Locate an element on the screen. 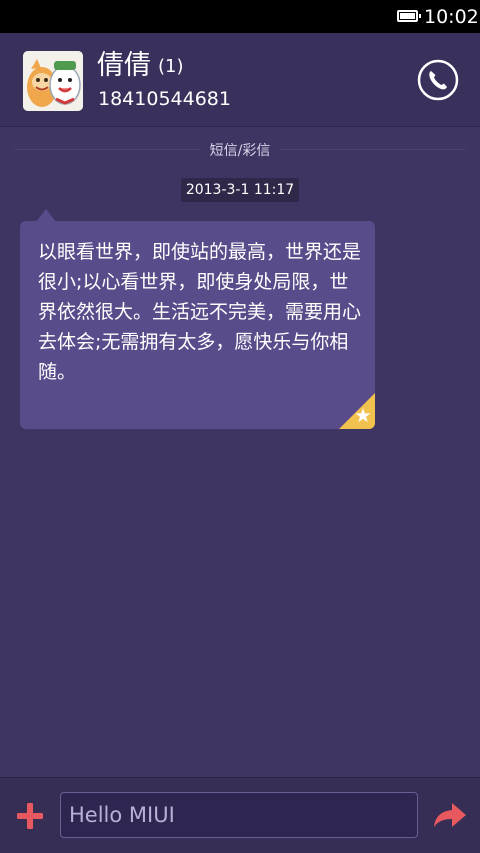  unread-count-badge: (1) is located at coordinates (171, 66).